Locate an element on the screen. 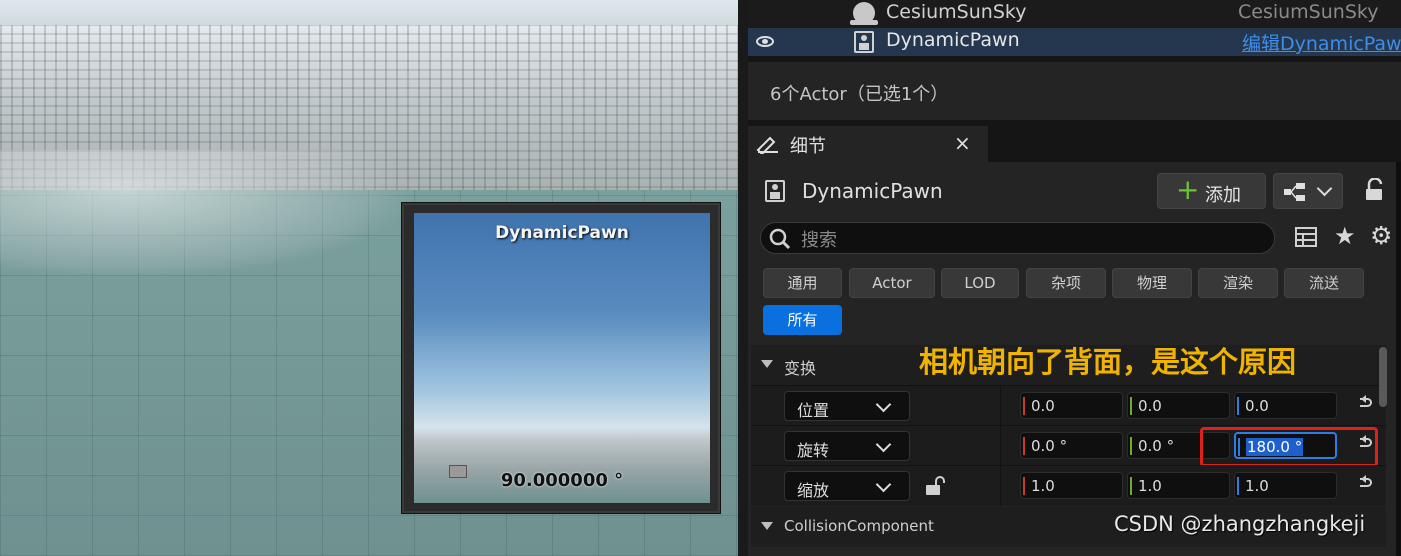 This screenshot has height=556, width=1401. search-placeholder: 搜索 is located at coordinates (819, 240).